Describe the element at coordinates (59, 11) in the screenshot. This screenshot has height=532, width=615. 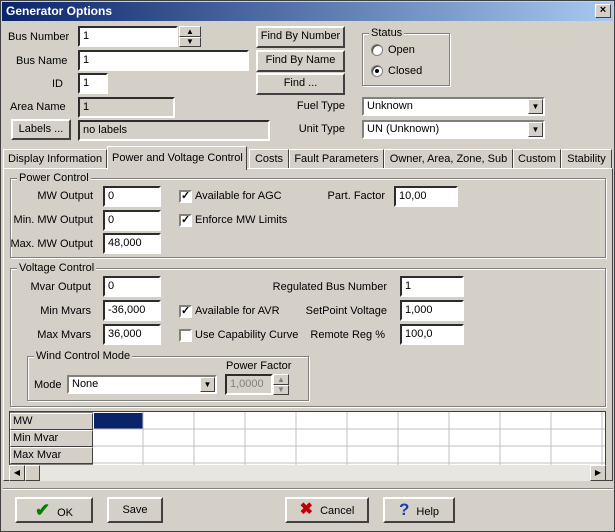
I see `window-title: Generator Options` at that location.